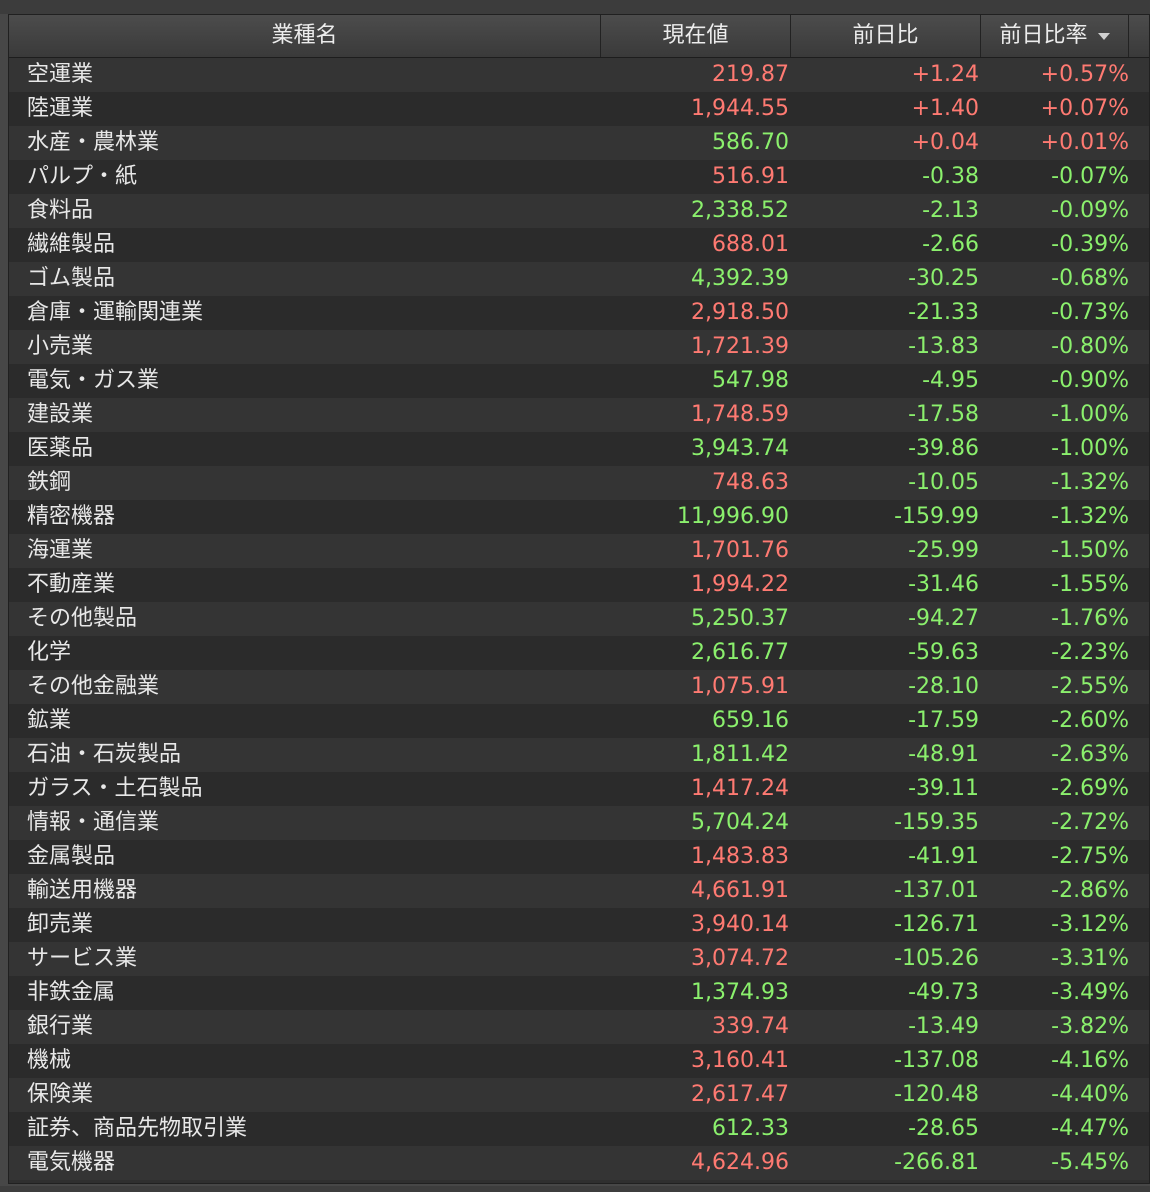 Image resolution: width=1150 pixels, height=1192 pixels. What do you see at coordinates (579, 347) in the screenshot?
I see `table-row: 小売業 1,721.39 -13.83 -0.80%` at bounding box center [579, 347].